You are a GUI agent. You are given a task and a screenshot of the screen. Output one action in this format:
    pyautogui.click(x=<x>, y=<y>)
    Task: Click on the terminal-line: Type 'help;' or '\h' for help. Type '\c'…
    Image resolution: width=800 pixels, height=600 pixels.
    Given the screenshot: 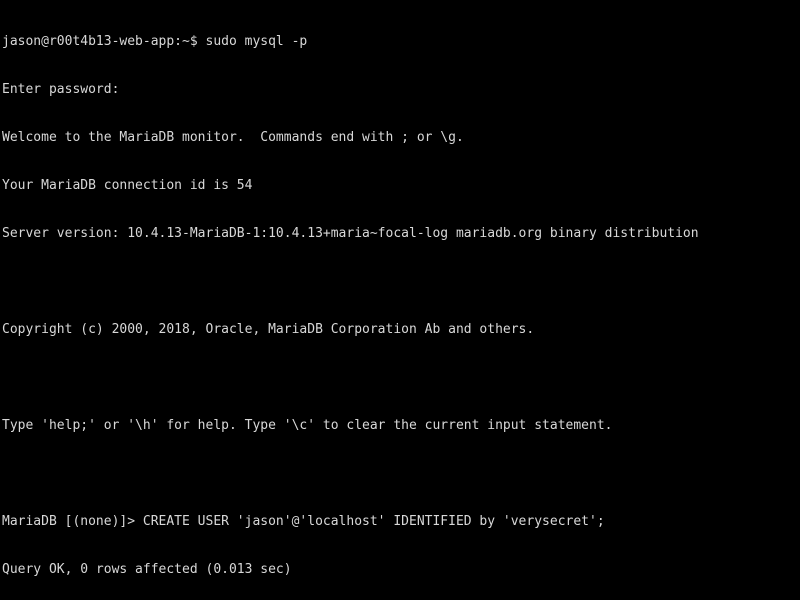 What is the action you would take?
    pyautogui.click(x=307, y=425)
    